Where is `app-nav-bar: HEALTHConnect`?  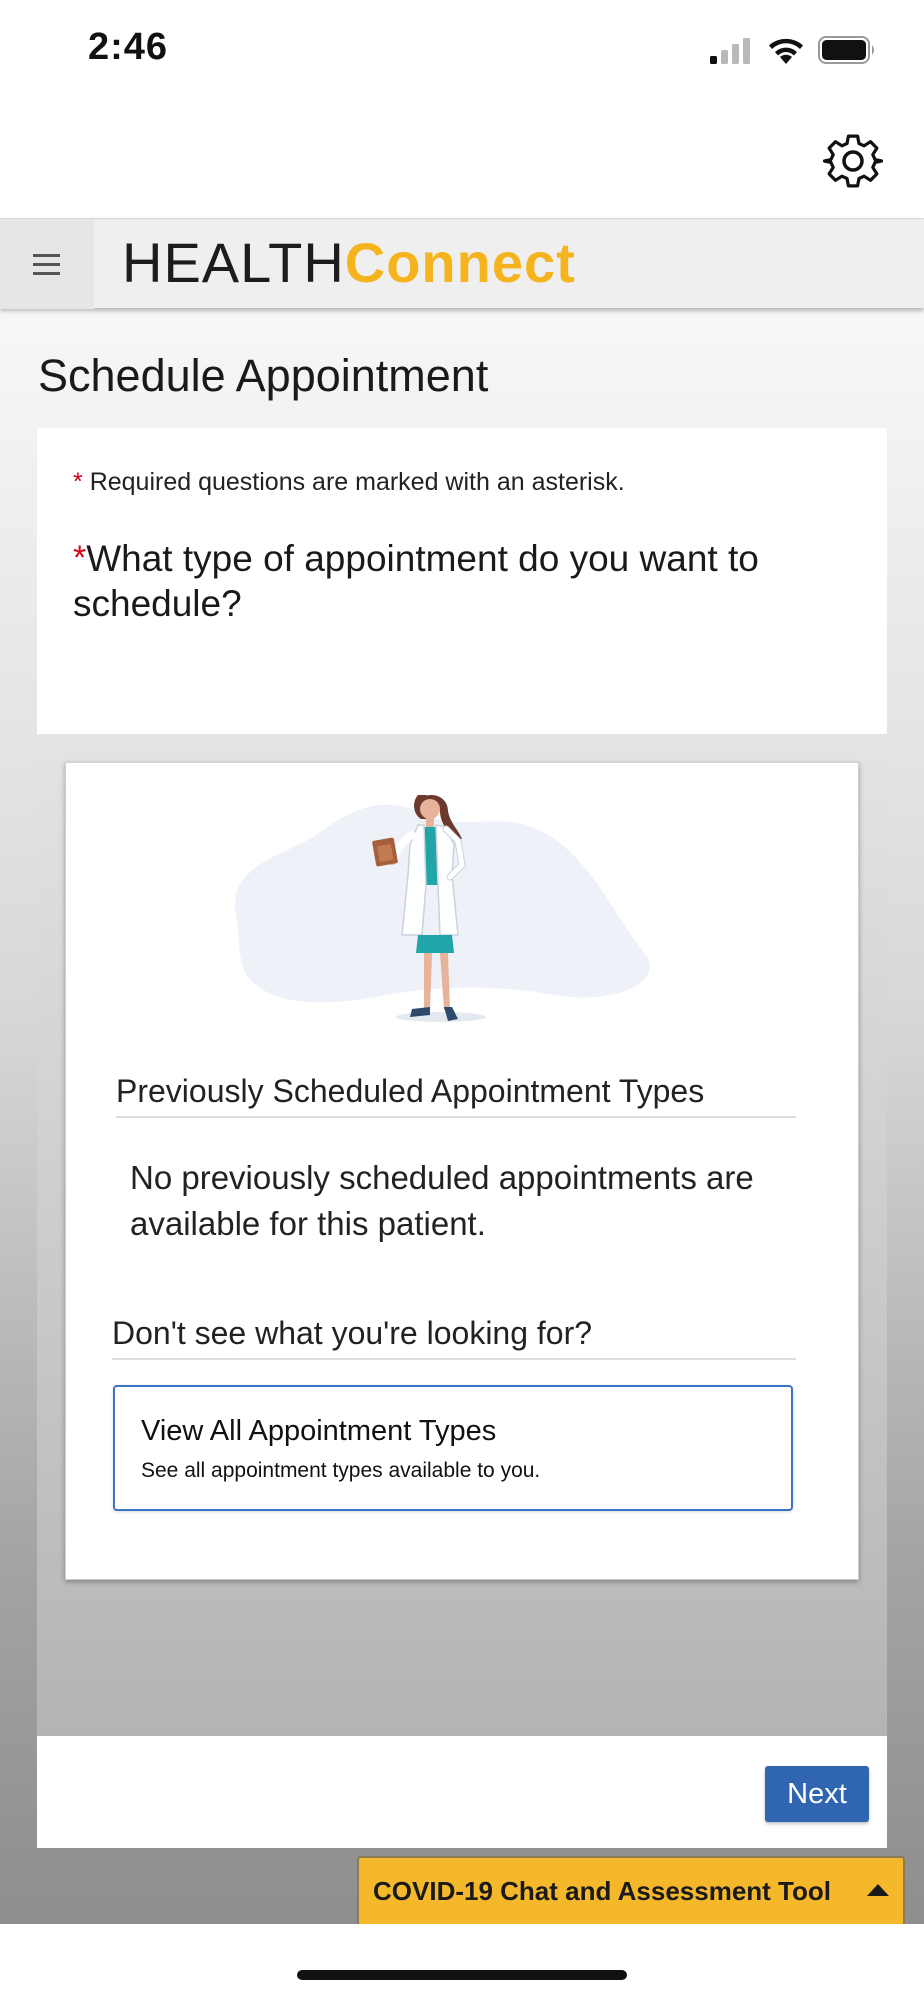
app-nav-bar: HEALTHConnect is located at coordinates (462, 263).